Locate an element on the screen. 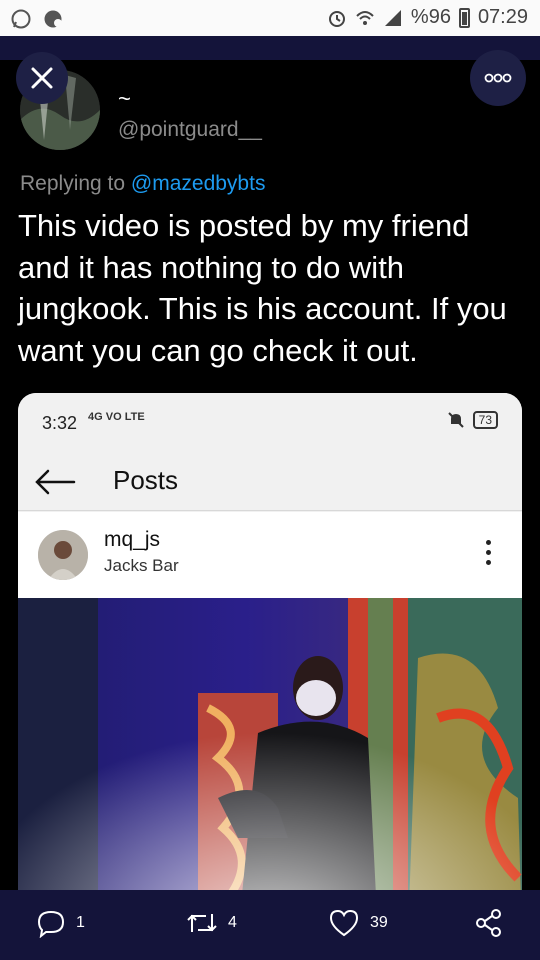 This screenshot has width=540, height=960. embedded-post-header: mq_js Jacks Bar is located at coordinates (270, 555).